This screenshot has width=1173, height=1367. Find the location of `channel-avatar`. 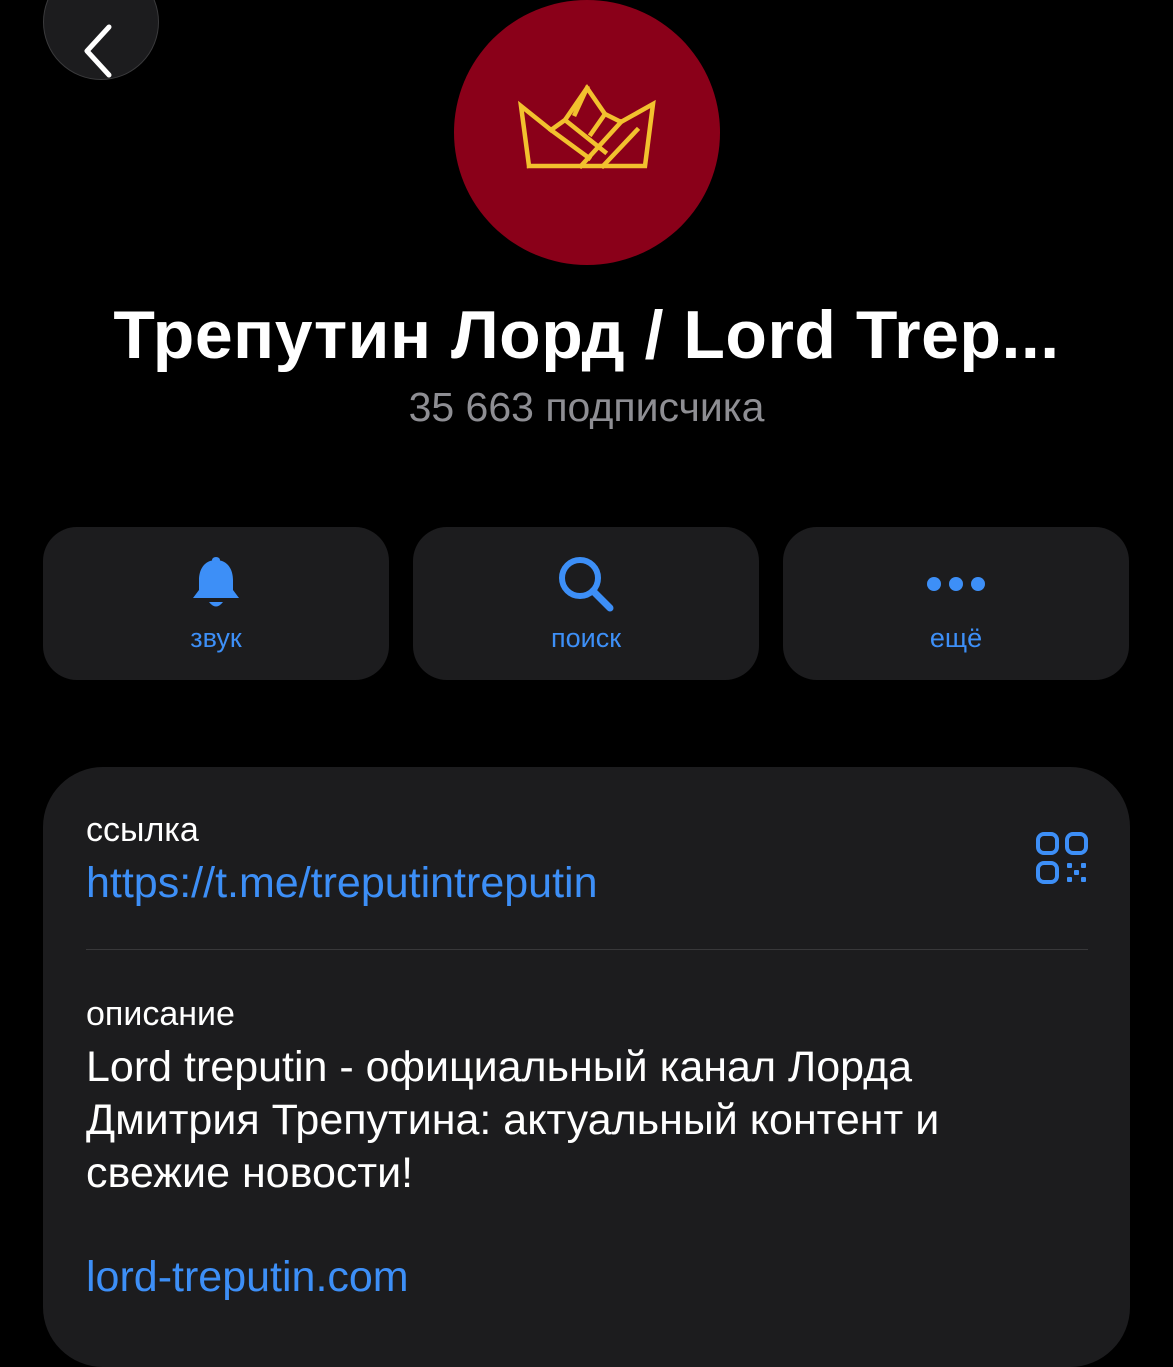

channel-avatar is located at coordinates (587, 132).